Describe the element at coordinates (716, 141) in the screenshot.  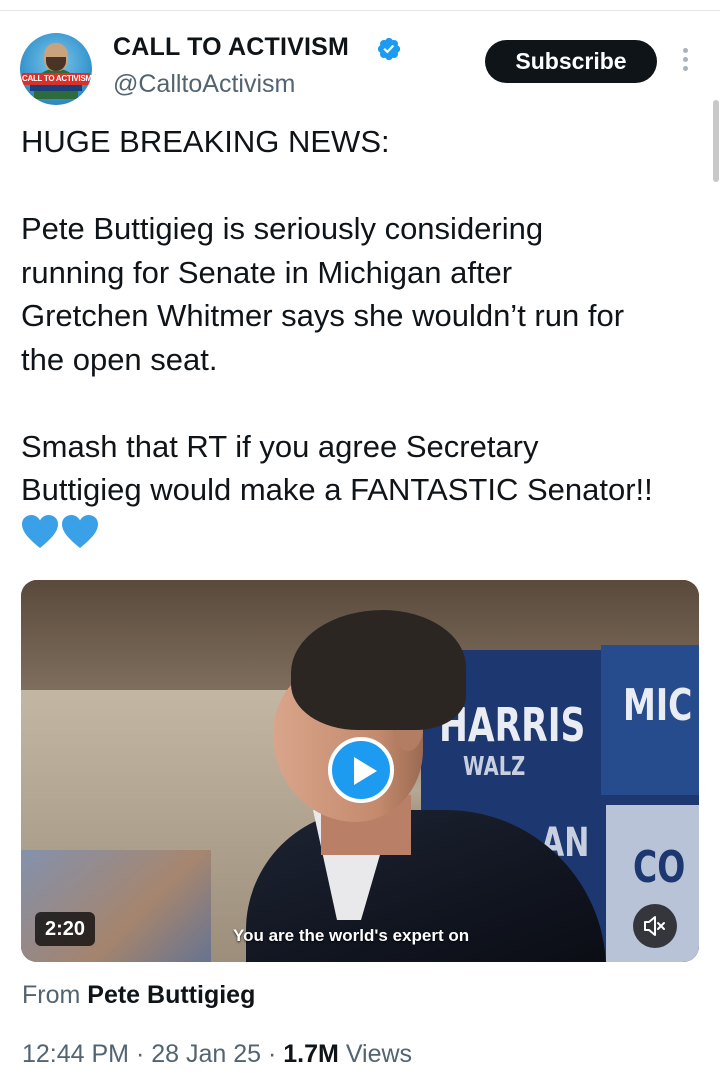
I see `scrollbar` at that location.